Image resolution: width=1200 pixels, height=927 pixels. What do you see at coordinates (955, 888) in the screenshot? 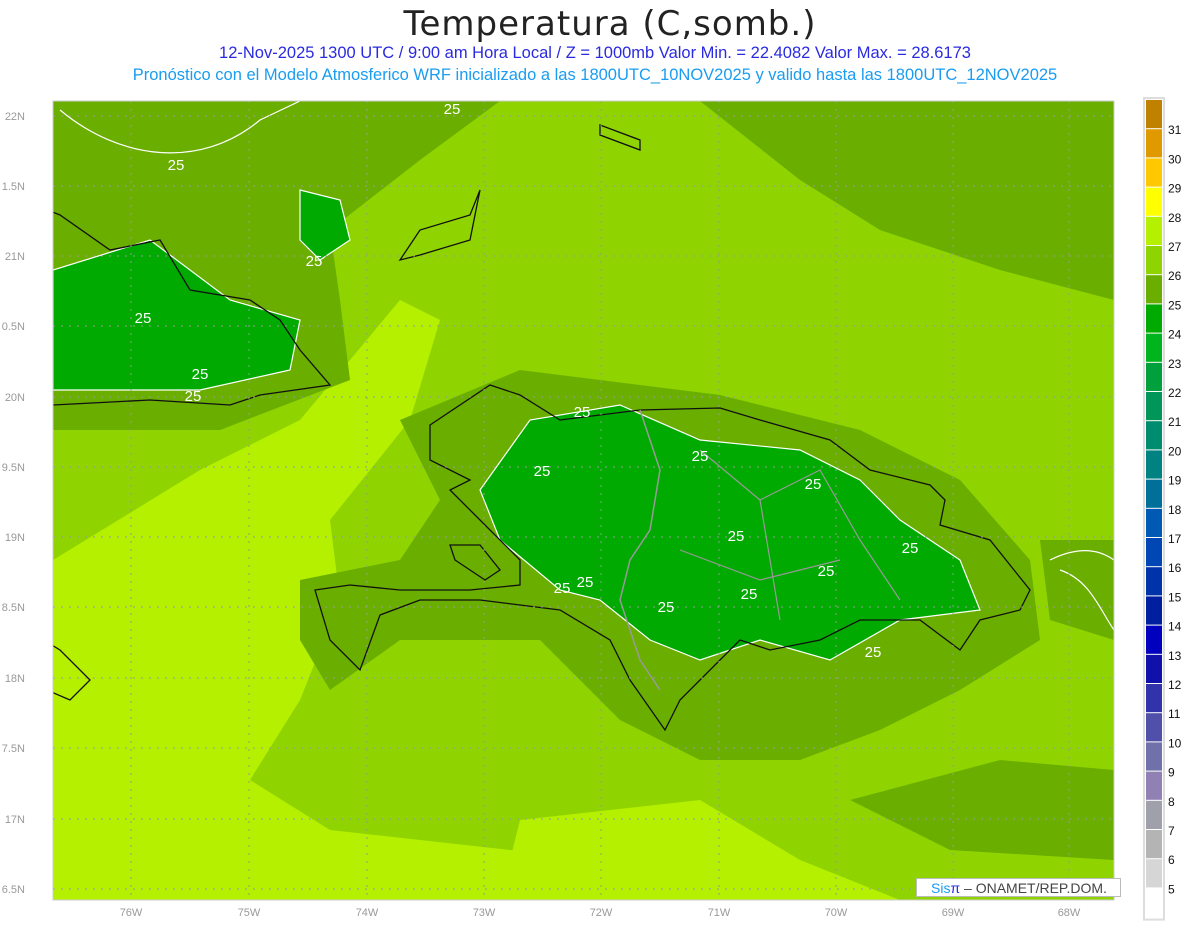
I see `credit-pi: π` at bounding box center [955, 888].